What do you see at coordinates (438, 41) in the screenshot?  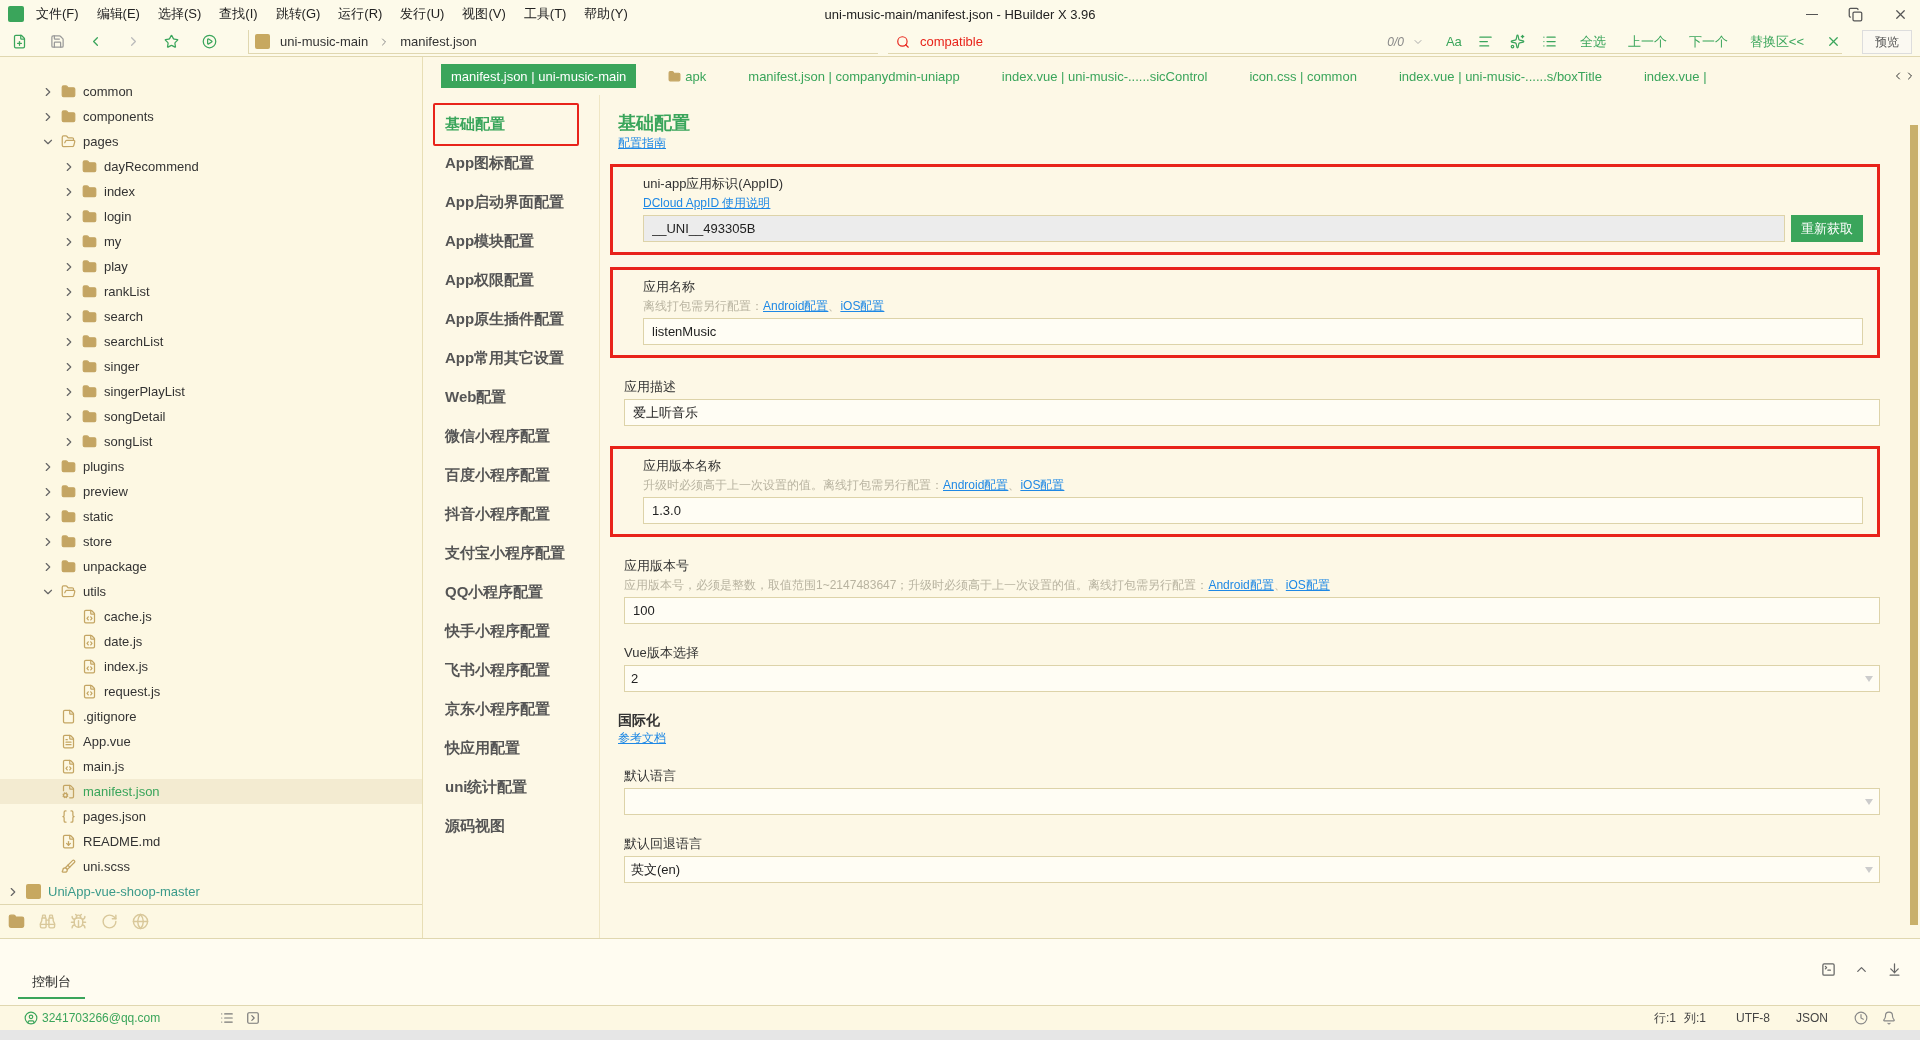 I see `breadcrumb-item: manifest.json` at bounding box center [438, 41].